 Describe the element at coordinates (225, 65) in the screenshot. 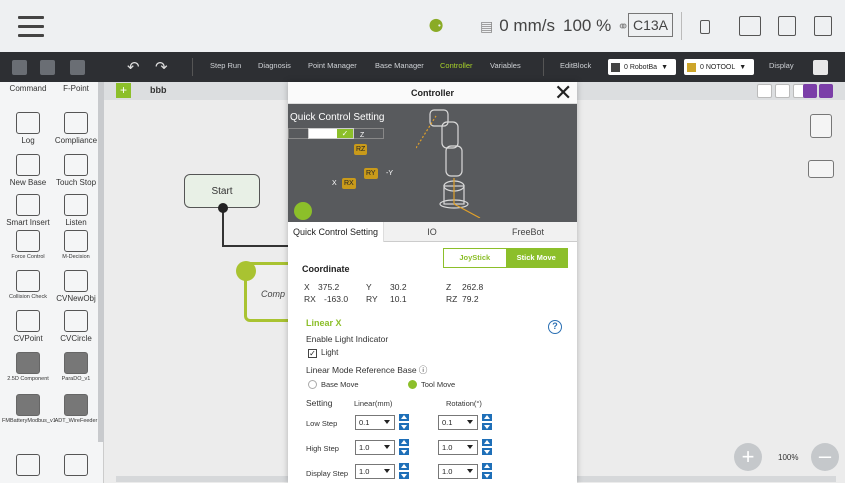

I see `toolbar-step-run: Step Run` at that location.